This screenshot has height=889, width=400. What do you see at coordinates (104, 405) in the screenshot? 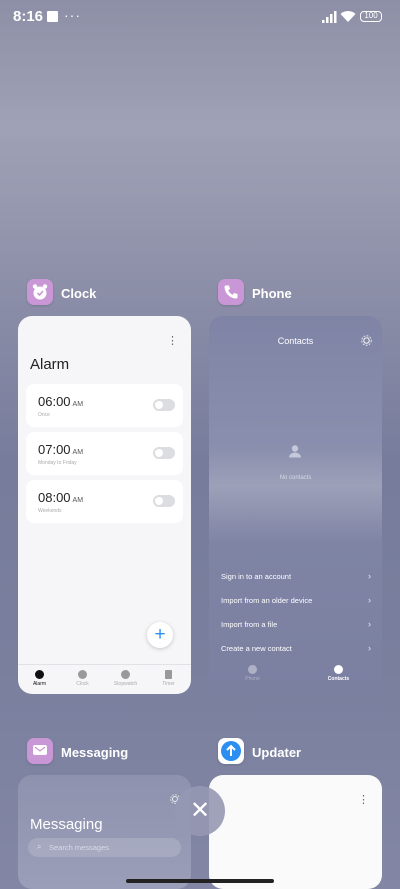
I see `alarm-item: 06:00 AM Once` at bounding box center [104, 405].